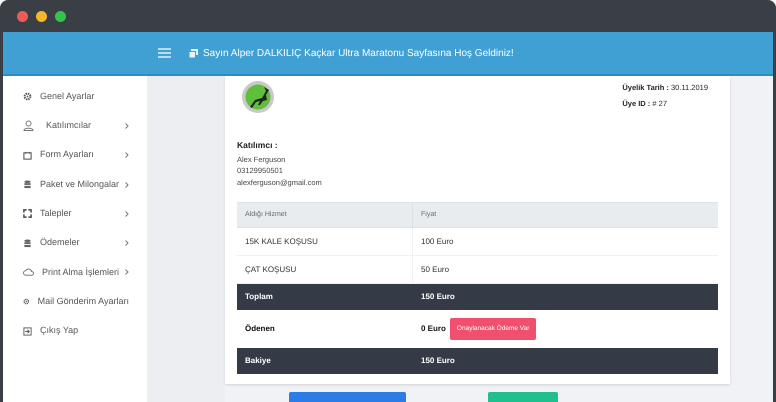  Describe the element at coordinates (260, 329) in the screenshot. I see `table-cell-text: Ödenen` at that location.